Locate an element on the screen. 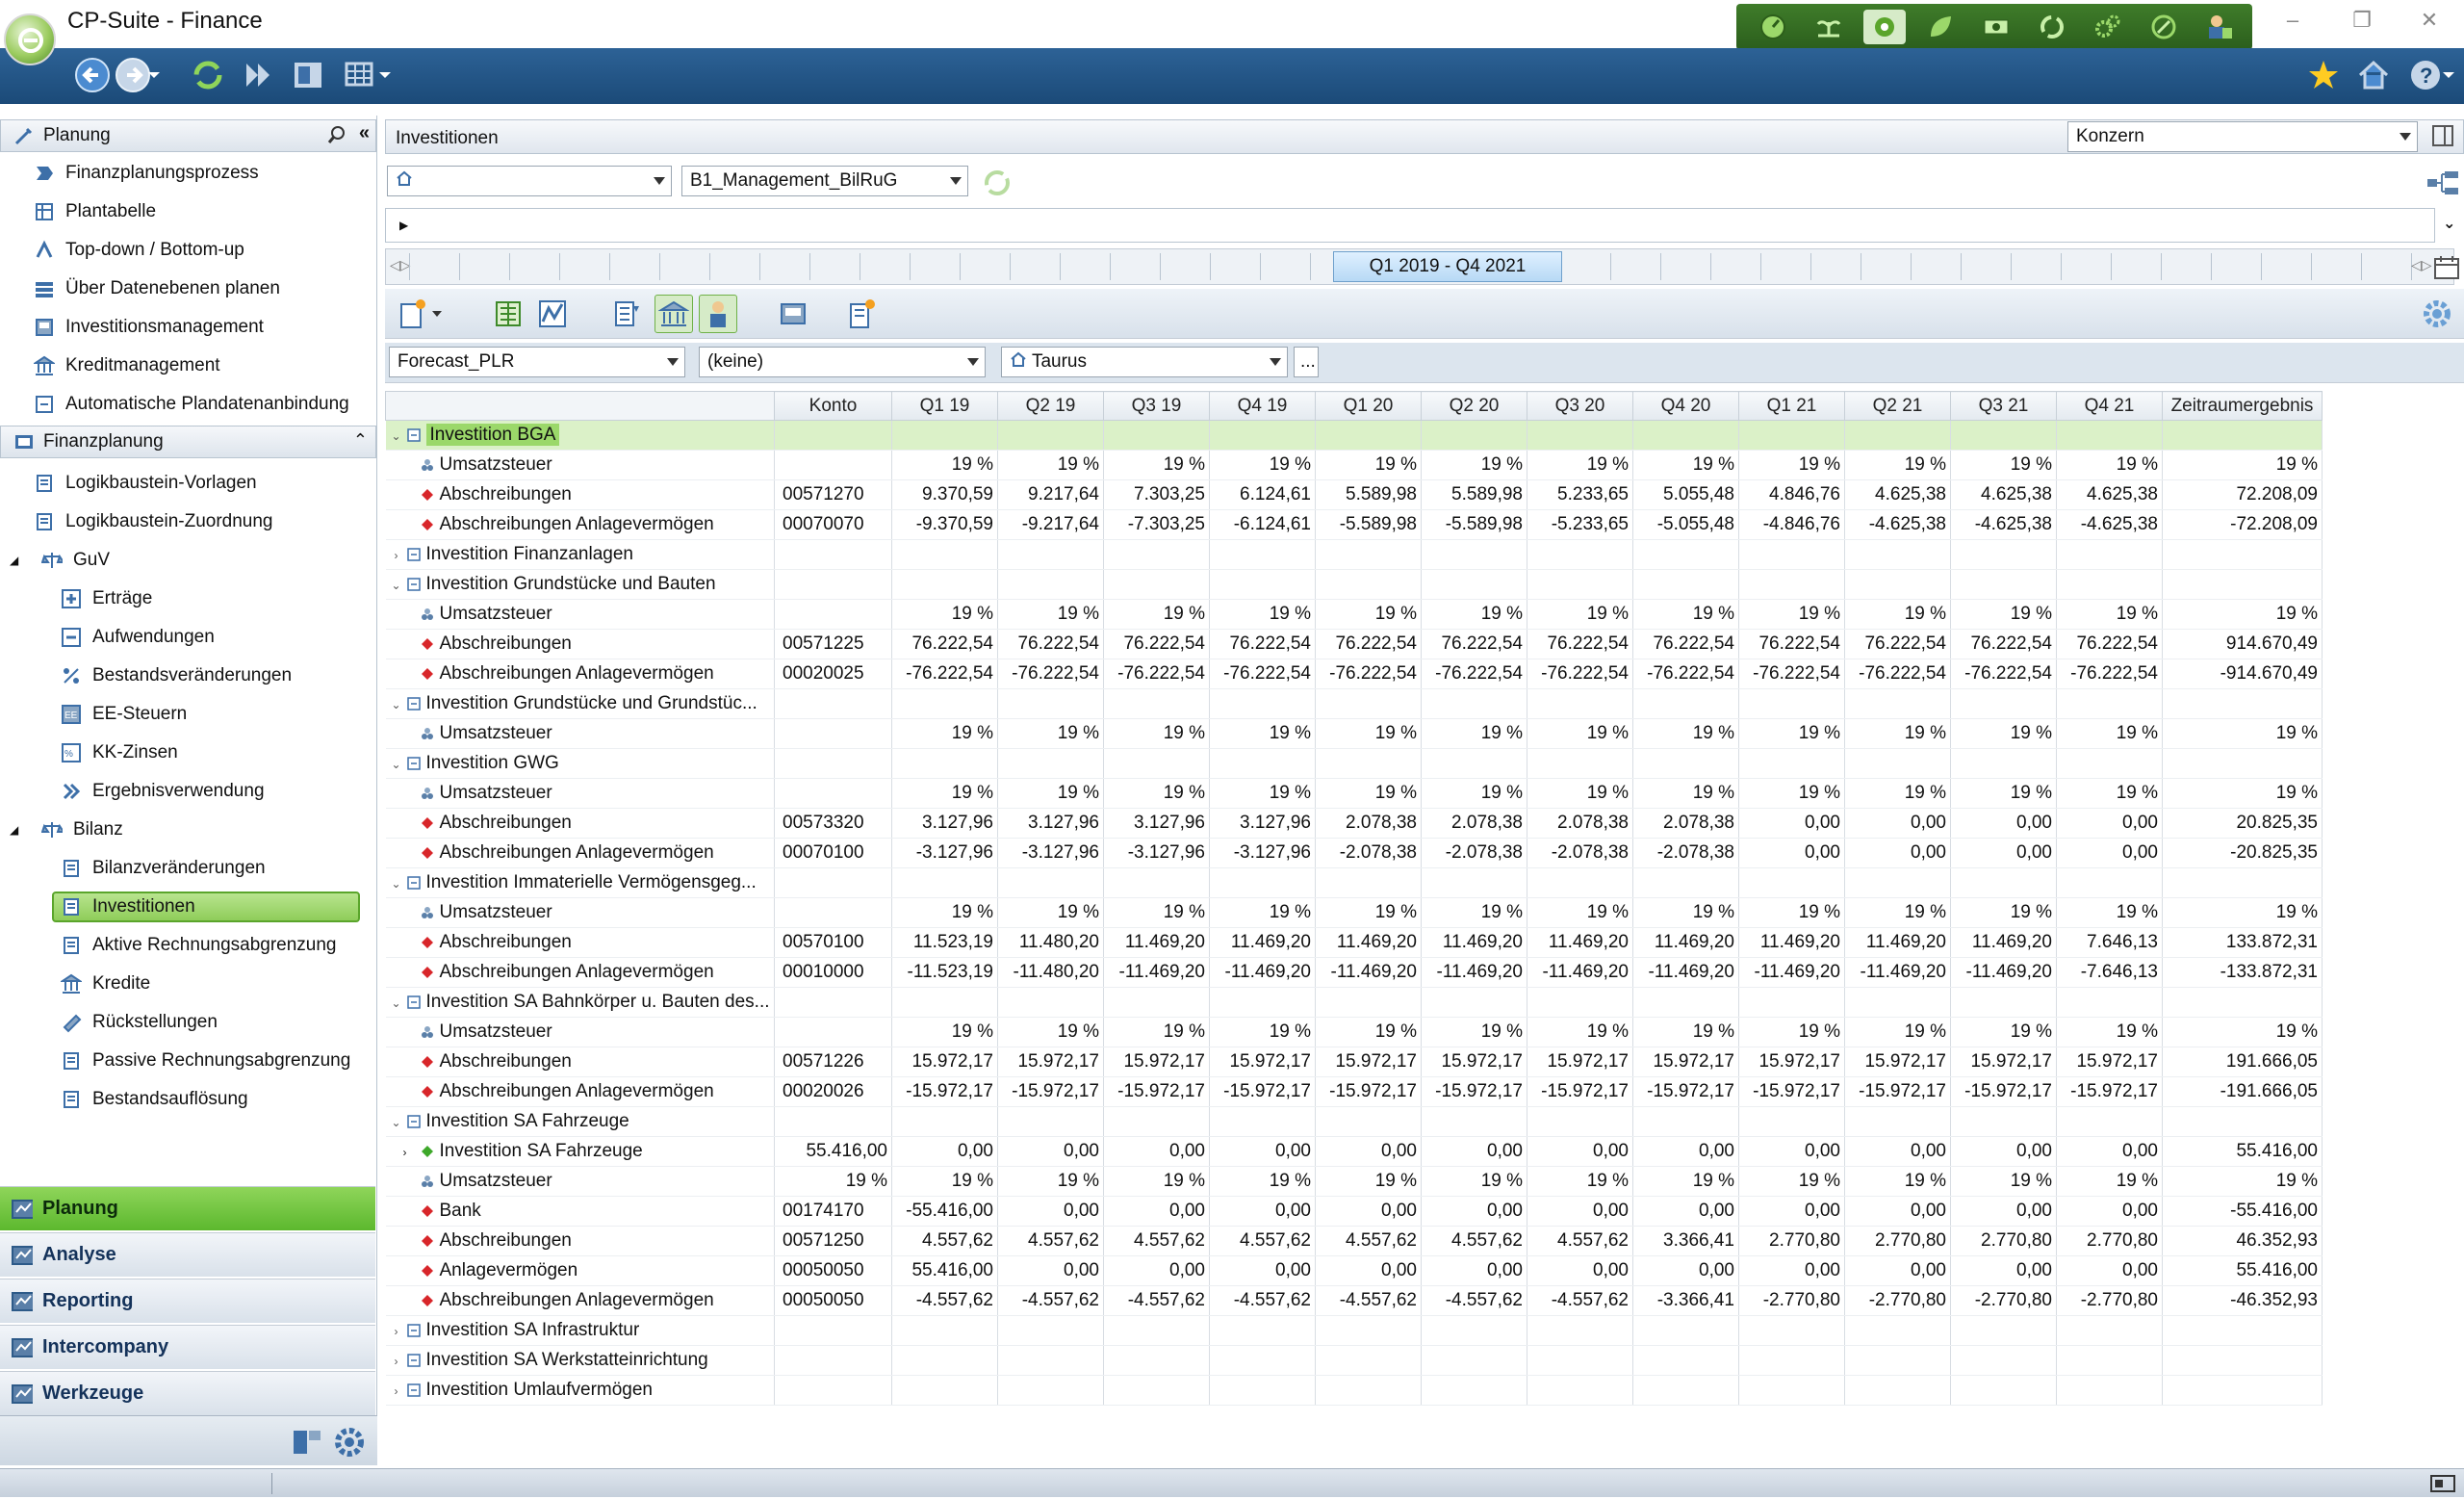  layout-icon is located at coordinates (308, 75).